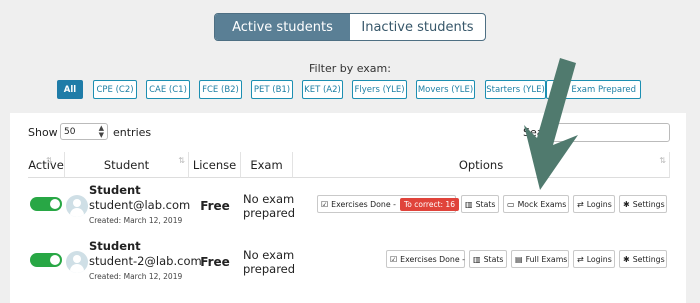  Describe the element at coordinates (551, 124) in the screenshot. I see `annotation-arrow-icon` at that location.